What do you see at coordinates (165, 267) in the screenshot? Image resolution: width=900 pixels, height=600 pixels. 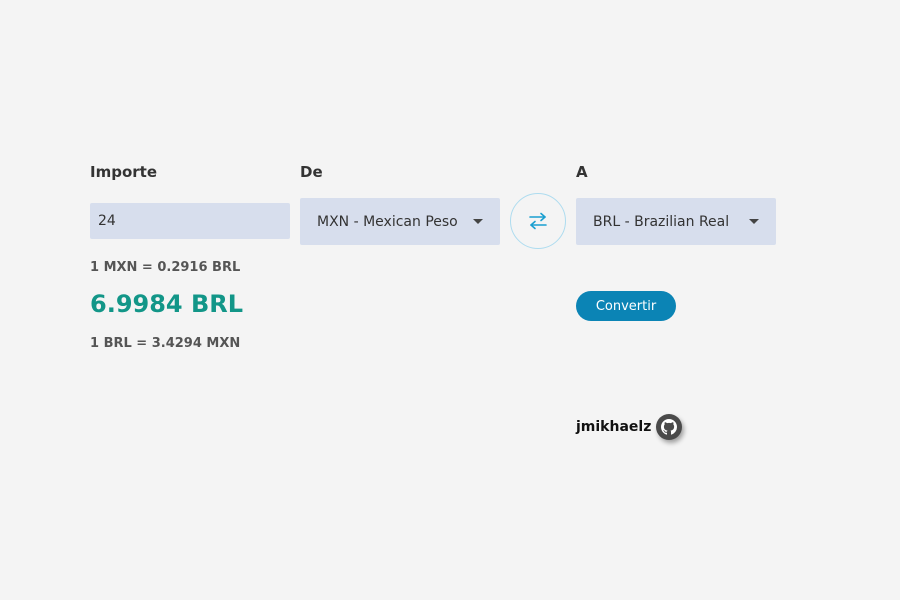 I see `forward-rate-text: 1 MXN = 0.2916 BRL` at bounding box center [165, 267].